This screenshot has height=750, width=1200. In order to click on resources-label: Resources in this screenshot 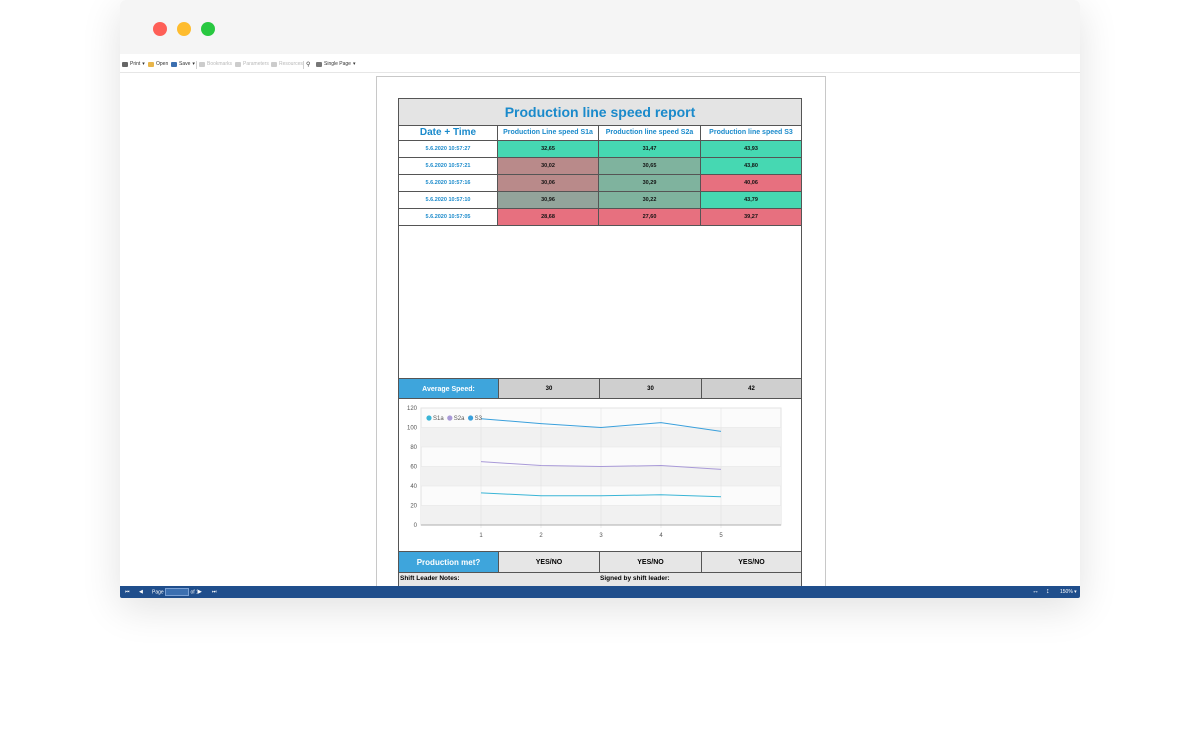, I will do `click(291, 64)`.